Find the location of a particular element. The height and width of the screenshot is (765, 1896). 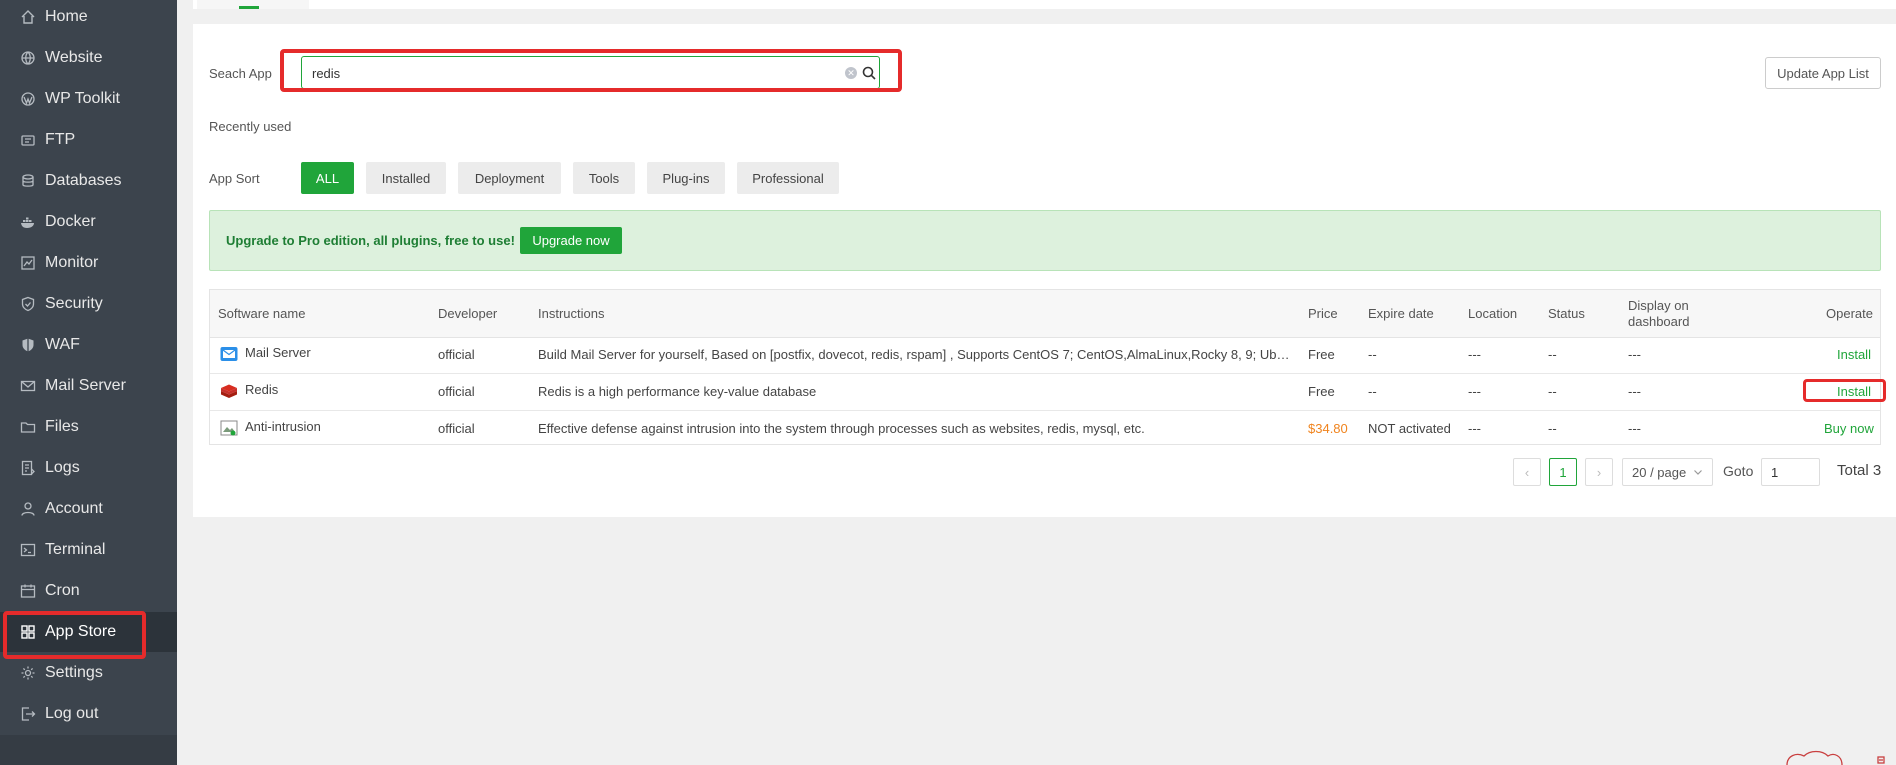

sidebar-item-databases: Databases is located at coordinates (88, 181).